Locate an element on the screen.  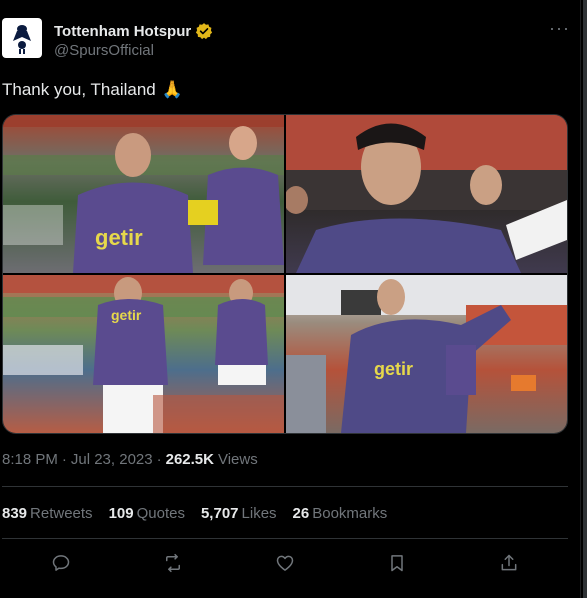
retweet-icon is located at coordinates (173, 563).